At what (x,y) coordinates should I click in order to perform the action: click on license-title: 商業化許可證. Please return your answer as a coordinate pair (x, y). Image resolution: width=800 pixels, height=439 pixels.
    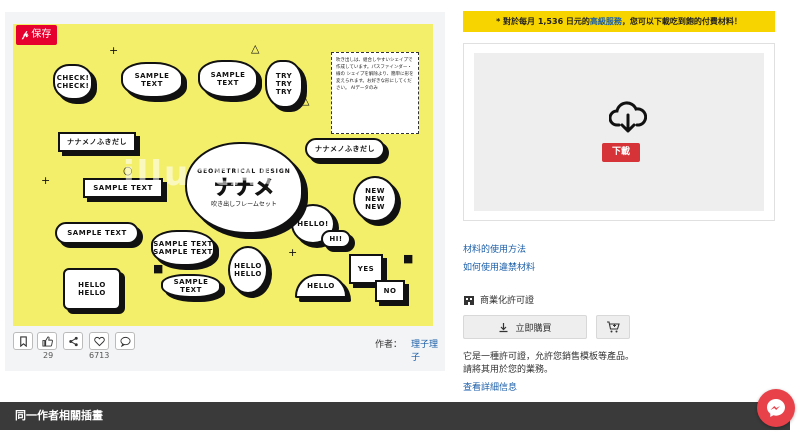
    Looking at the image, I should click on (507, 301).